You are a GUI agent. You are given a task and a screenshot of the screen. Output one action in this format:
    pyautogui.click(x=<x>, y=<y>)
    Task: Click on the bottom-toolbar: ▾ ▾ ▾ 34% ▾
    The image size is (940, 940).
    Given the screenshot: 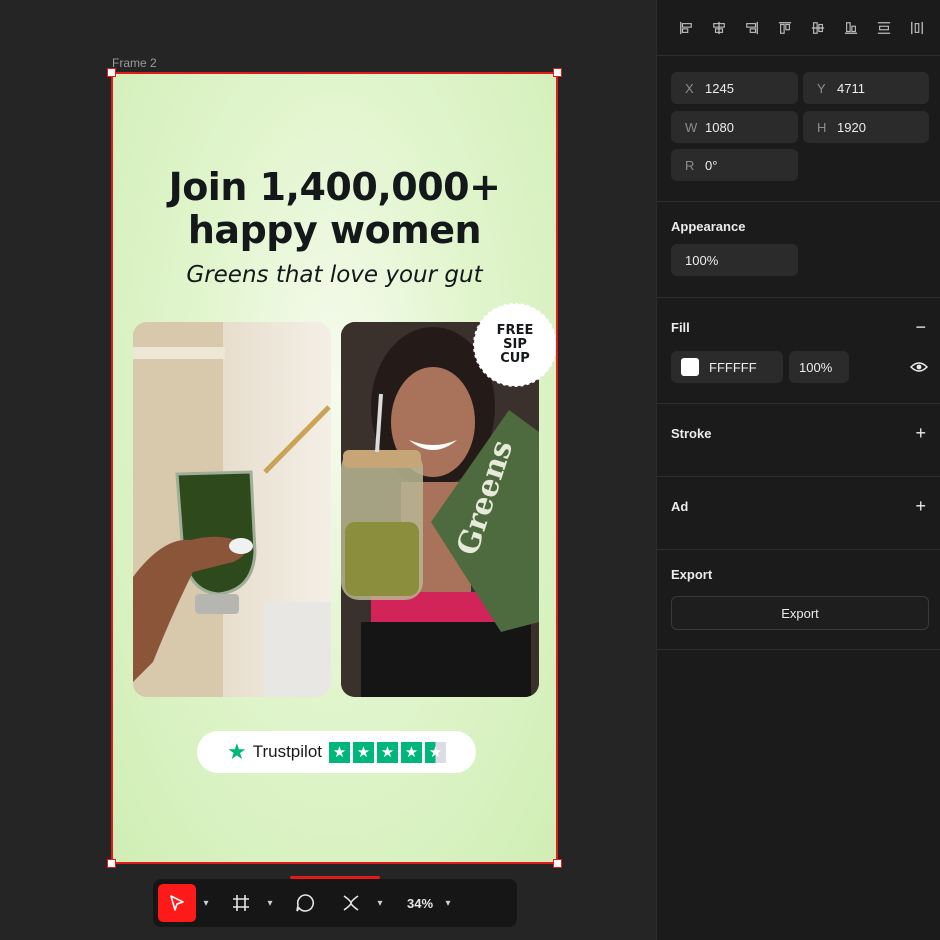 What is the action you would take?
    pyautogui.click(x=335, y=903)
    